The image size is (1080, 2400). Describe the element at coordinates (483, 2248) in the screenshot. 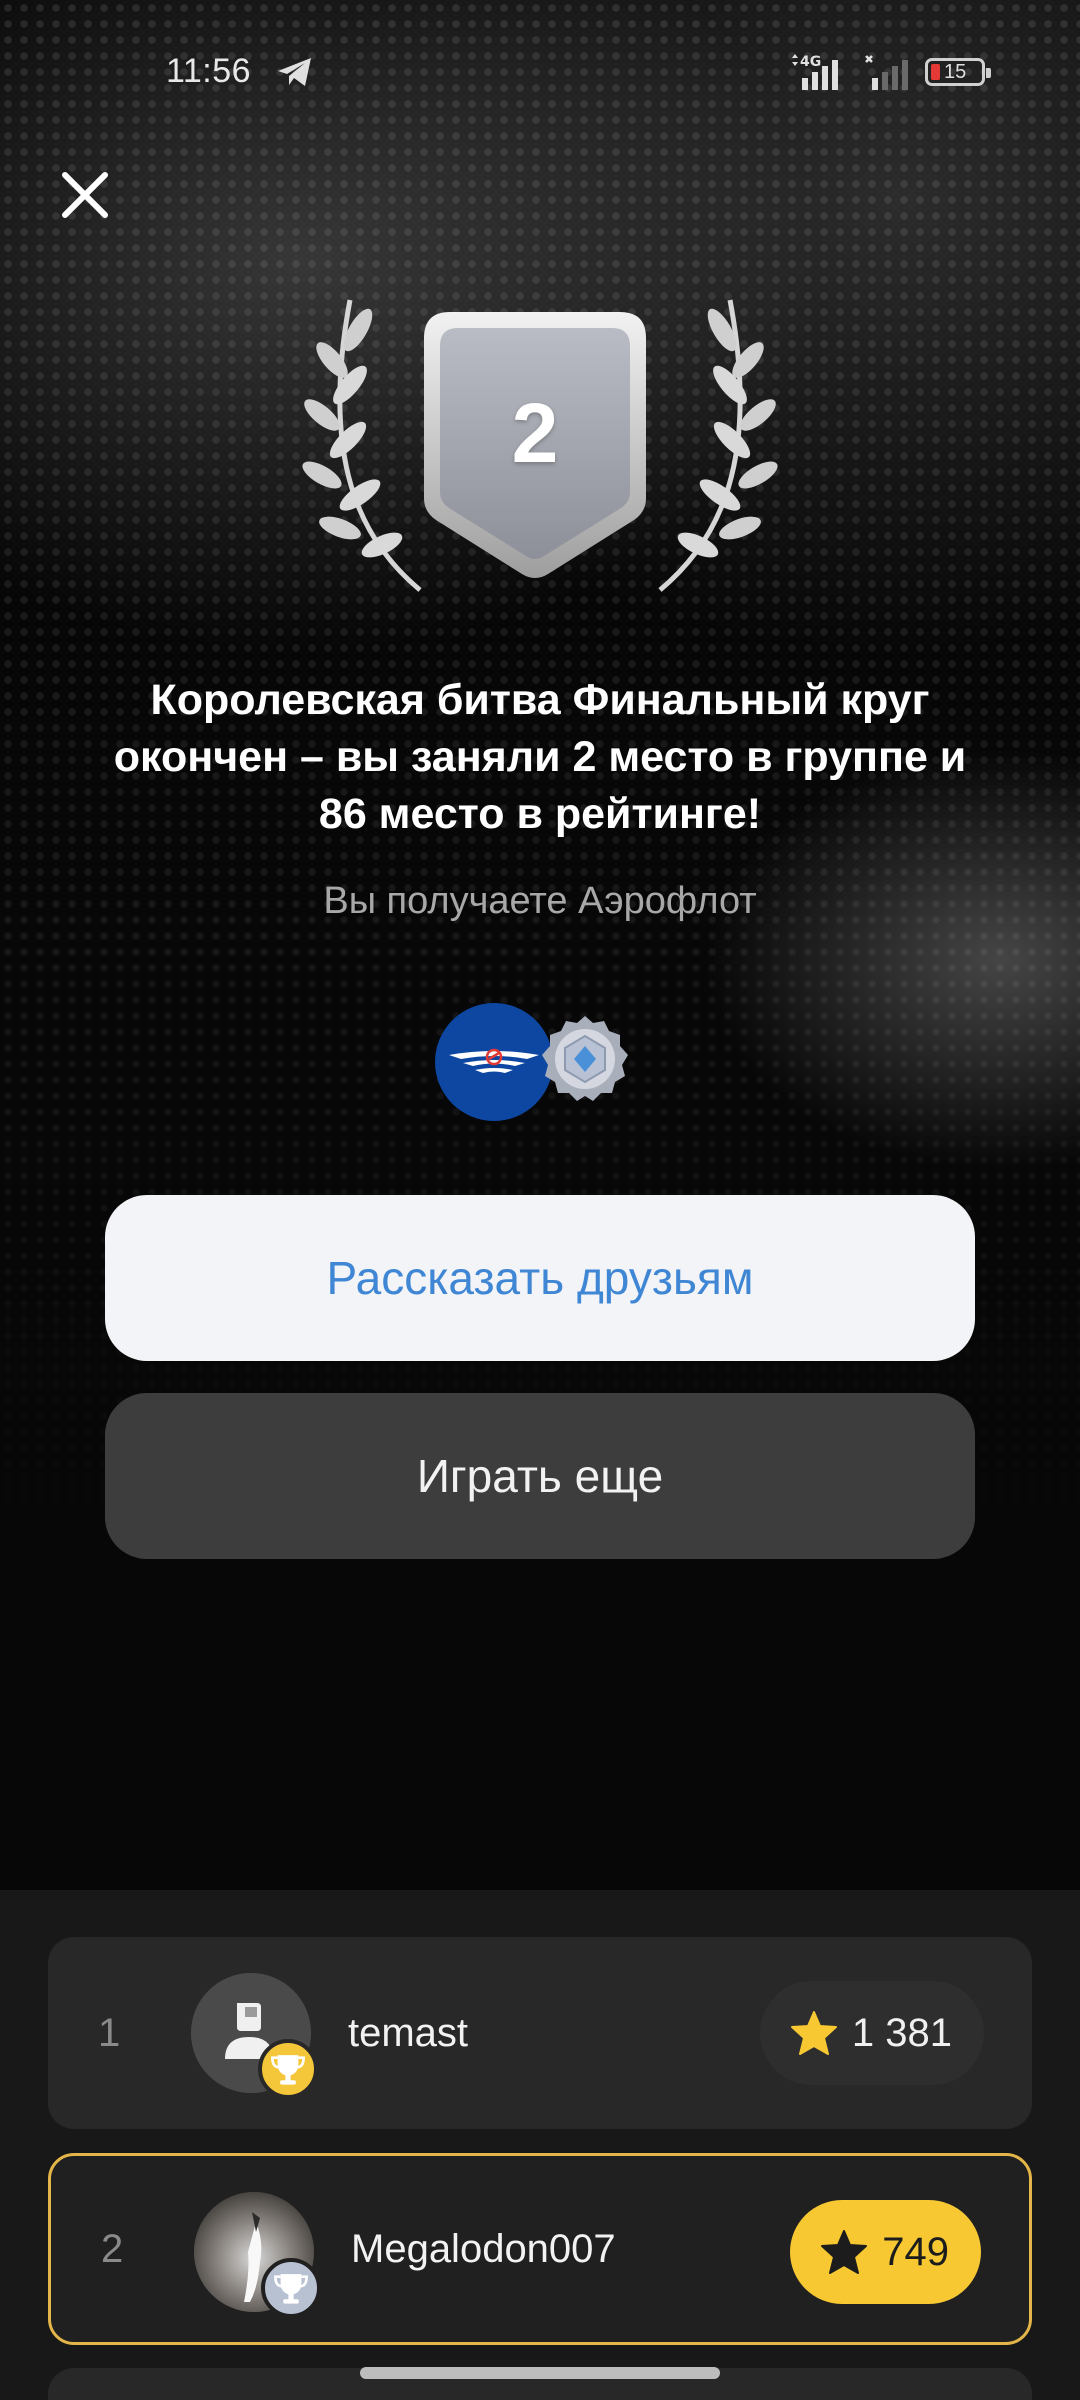

I see `player-name: Megalodon007` at that location.